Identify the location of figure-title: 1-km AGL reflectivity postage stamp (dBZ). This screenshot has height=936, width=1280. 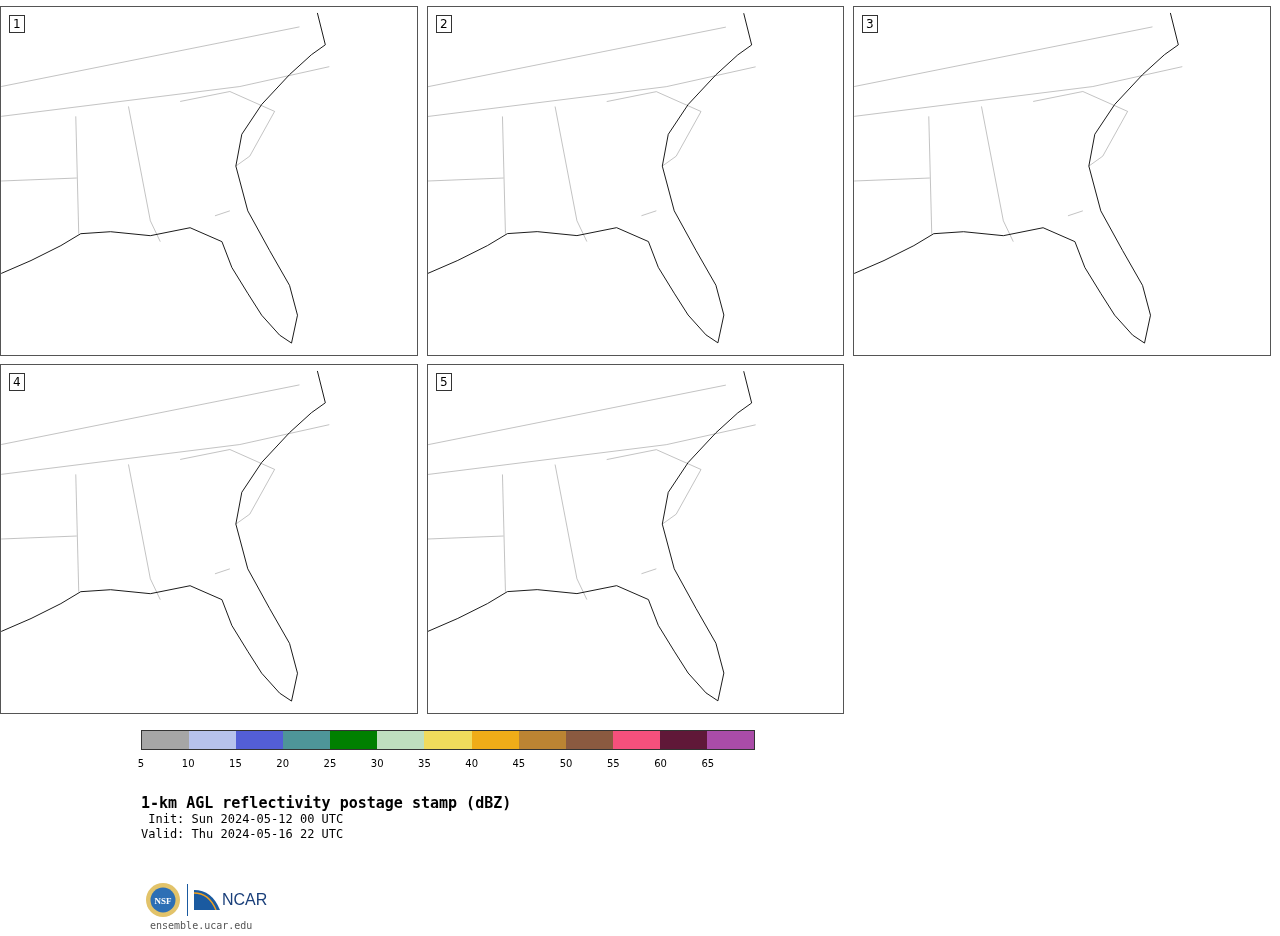
(327, 803).